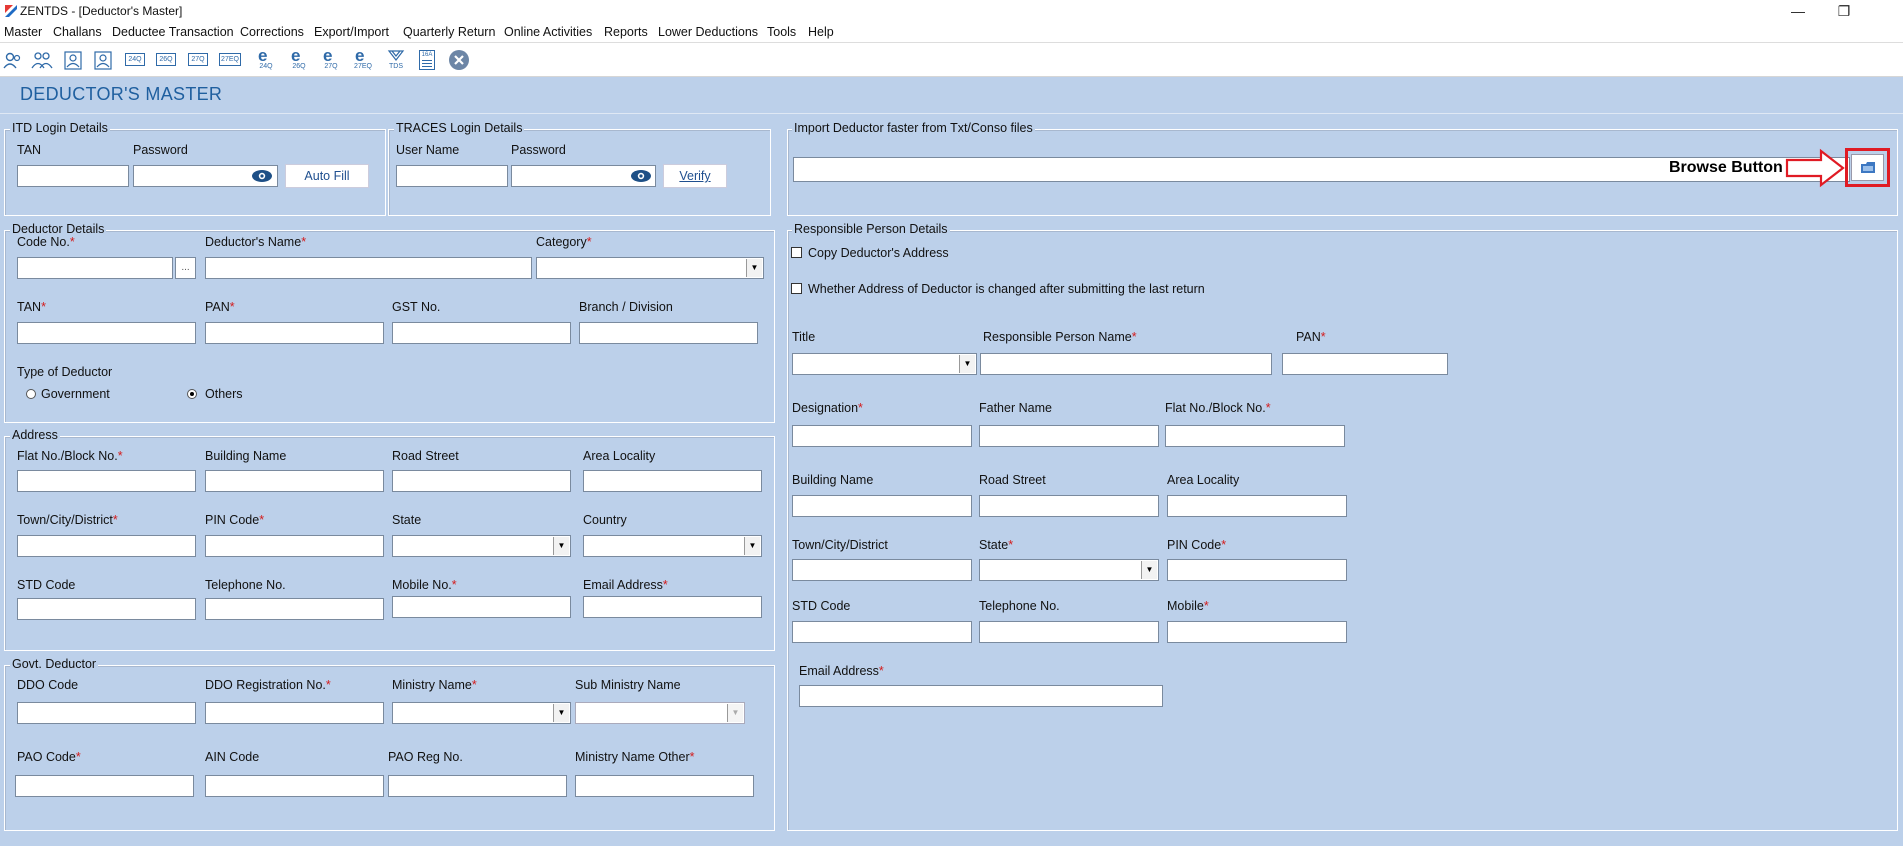 Image resolution: width=1903 pixels, height=846 pixels. Describe the element at coordinates (1069, 632) in the screenshot. I see `resp-tel-input` at that location.